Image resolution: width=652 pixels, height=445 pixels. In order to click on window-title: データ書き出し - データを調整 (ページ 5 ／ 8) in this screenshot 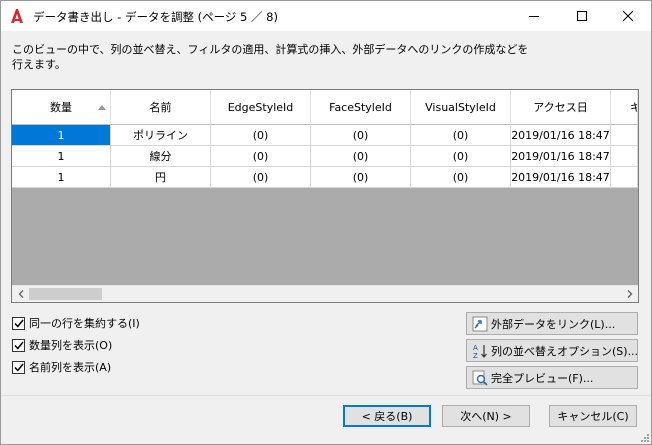, I will do `click(155, 17)`.